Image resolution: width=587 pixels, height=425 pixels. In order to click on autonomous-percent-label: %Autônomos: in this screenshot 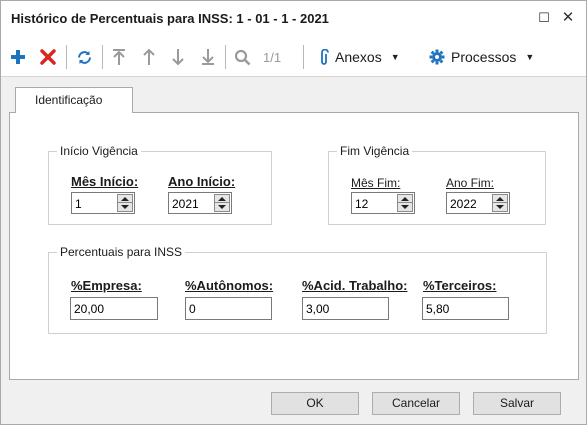, I will do `click(229, 285)`.